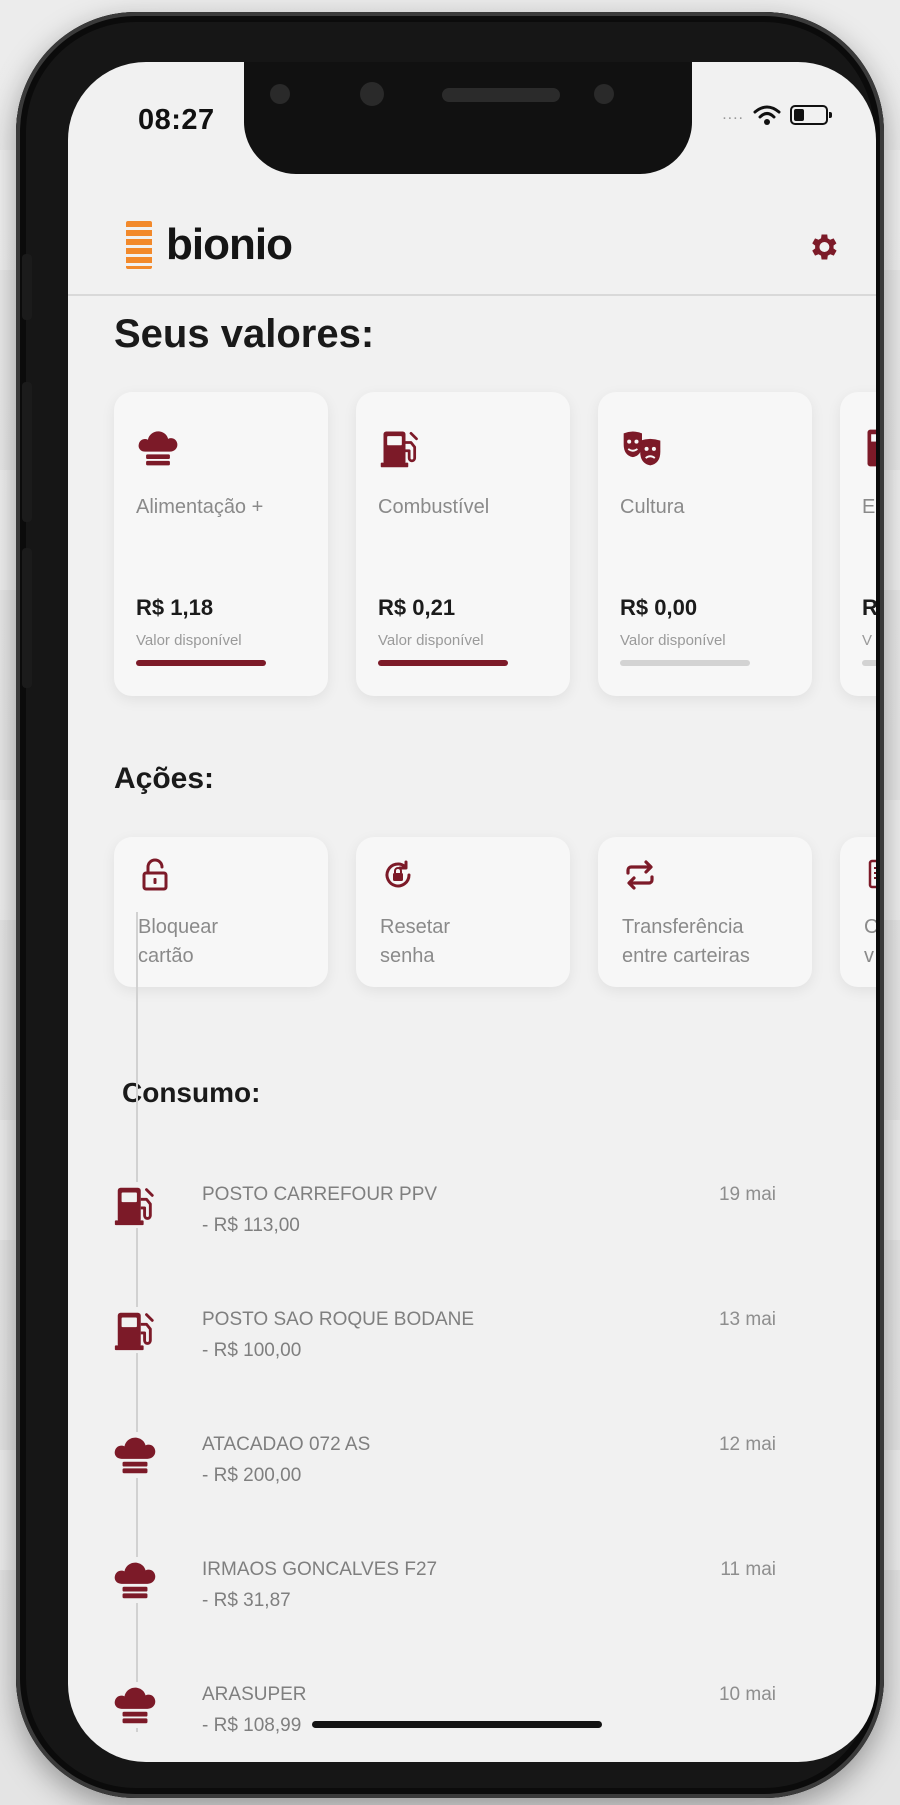  Describe the element at coordinates (164, 778) in the screenshot. I see `actions-section-title: Ações:` at that location.